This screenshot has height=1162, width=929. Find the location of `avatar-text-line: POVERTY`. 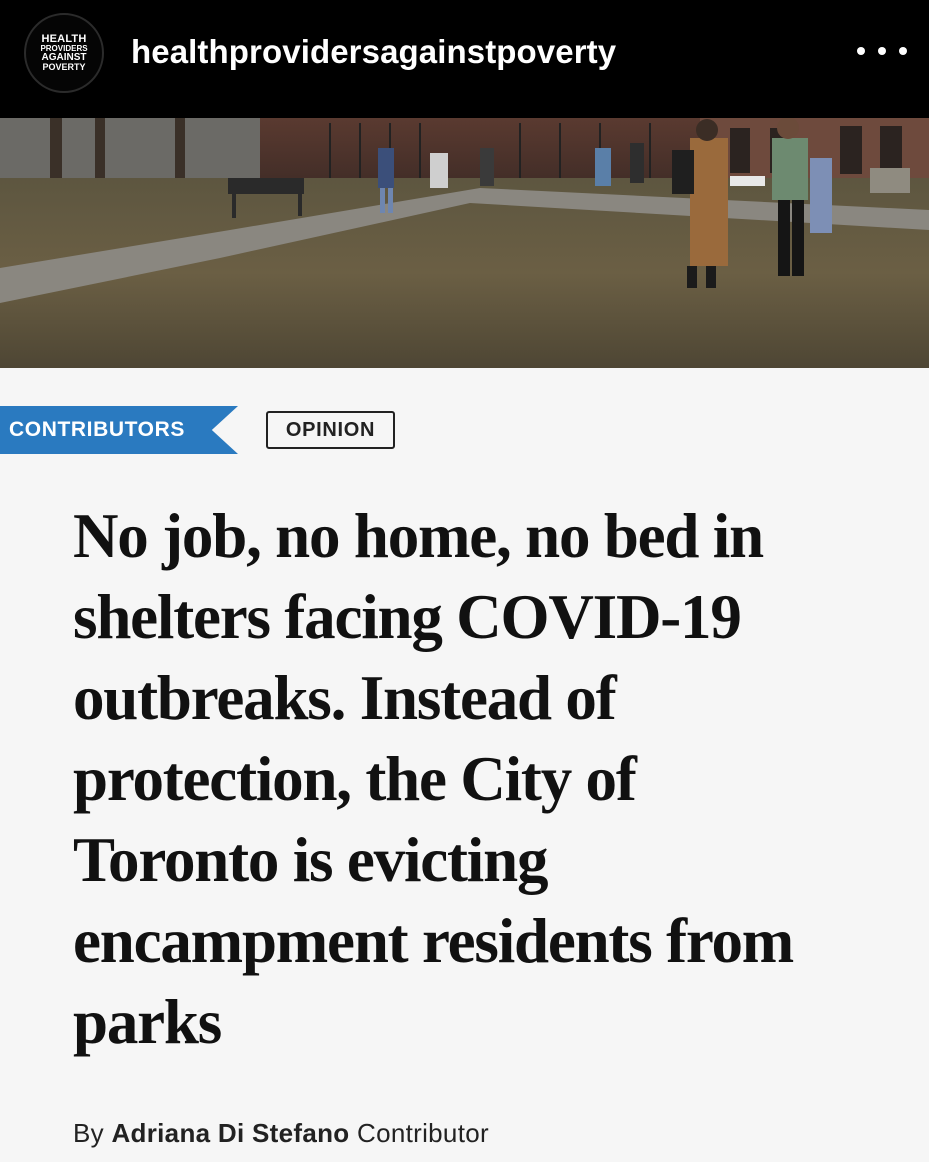

avatar-text-line: POVERTY is located at coordinates (64, 67).